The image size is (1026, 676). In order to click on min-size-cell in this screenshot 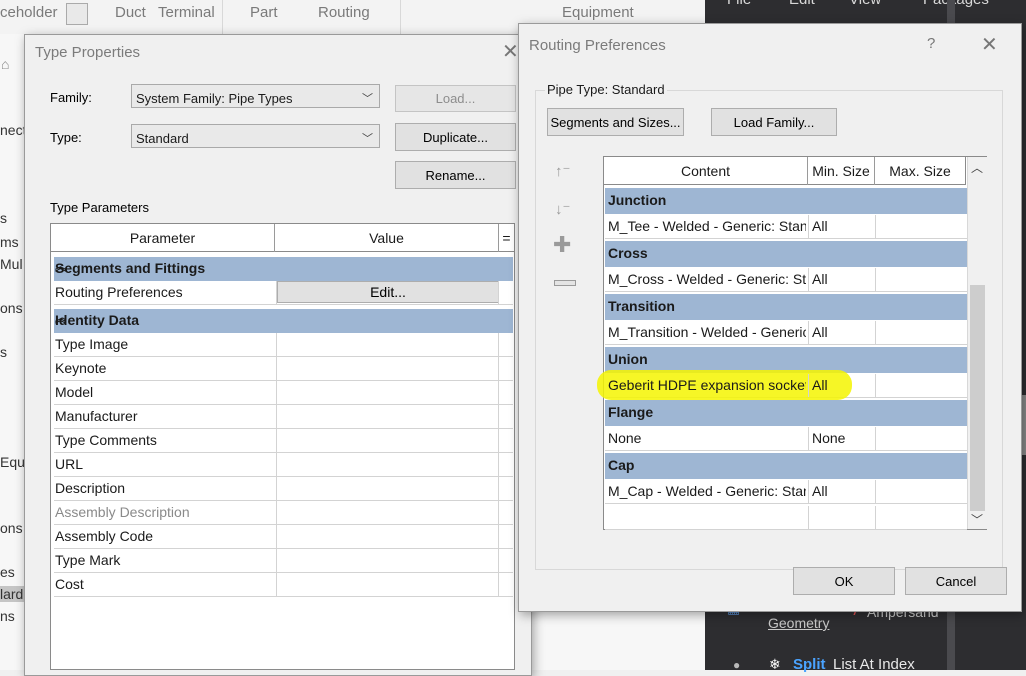, I will do `click(841, 517)`.